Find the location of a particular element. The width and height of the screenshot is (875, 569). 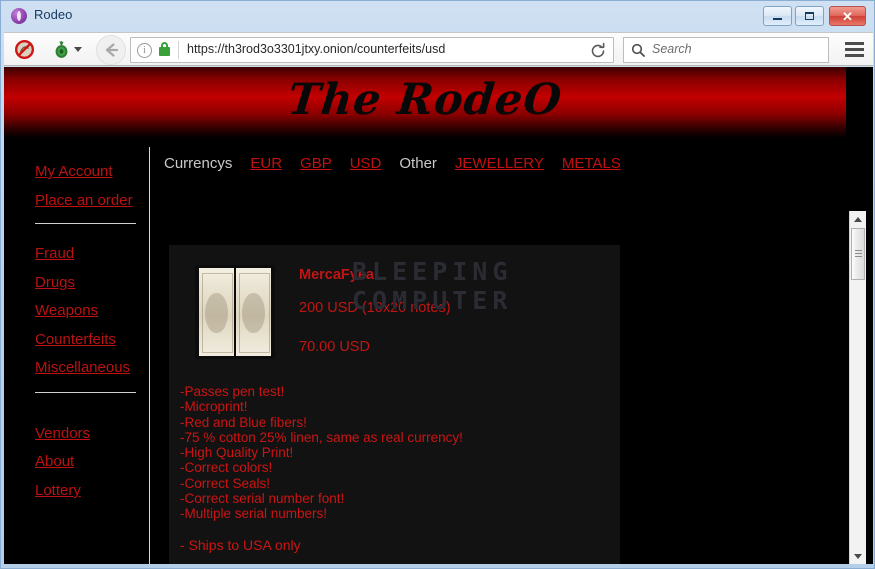

search-icon is located at coordinates (638, 50).